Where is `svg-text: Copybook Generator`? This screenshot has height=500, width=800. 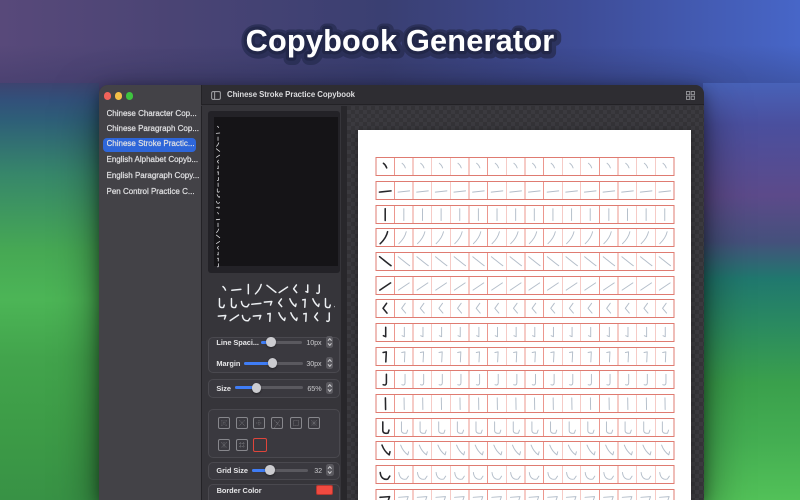
svg-text: Copybook Generator is located at coordinates (400, 40).